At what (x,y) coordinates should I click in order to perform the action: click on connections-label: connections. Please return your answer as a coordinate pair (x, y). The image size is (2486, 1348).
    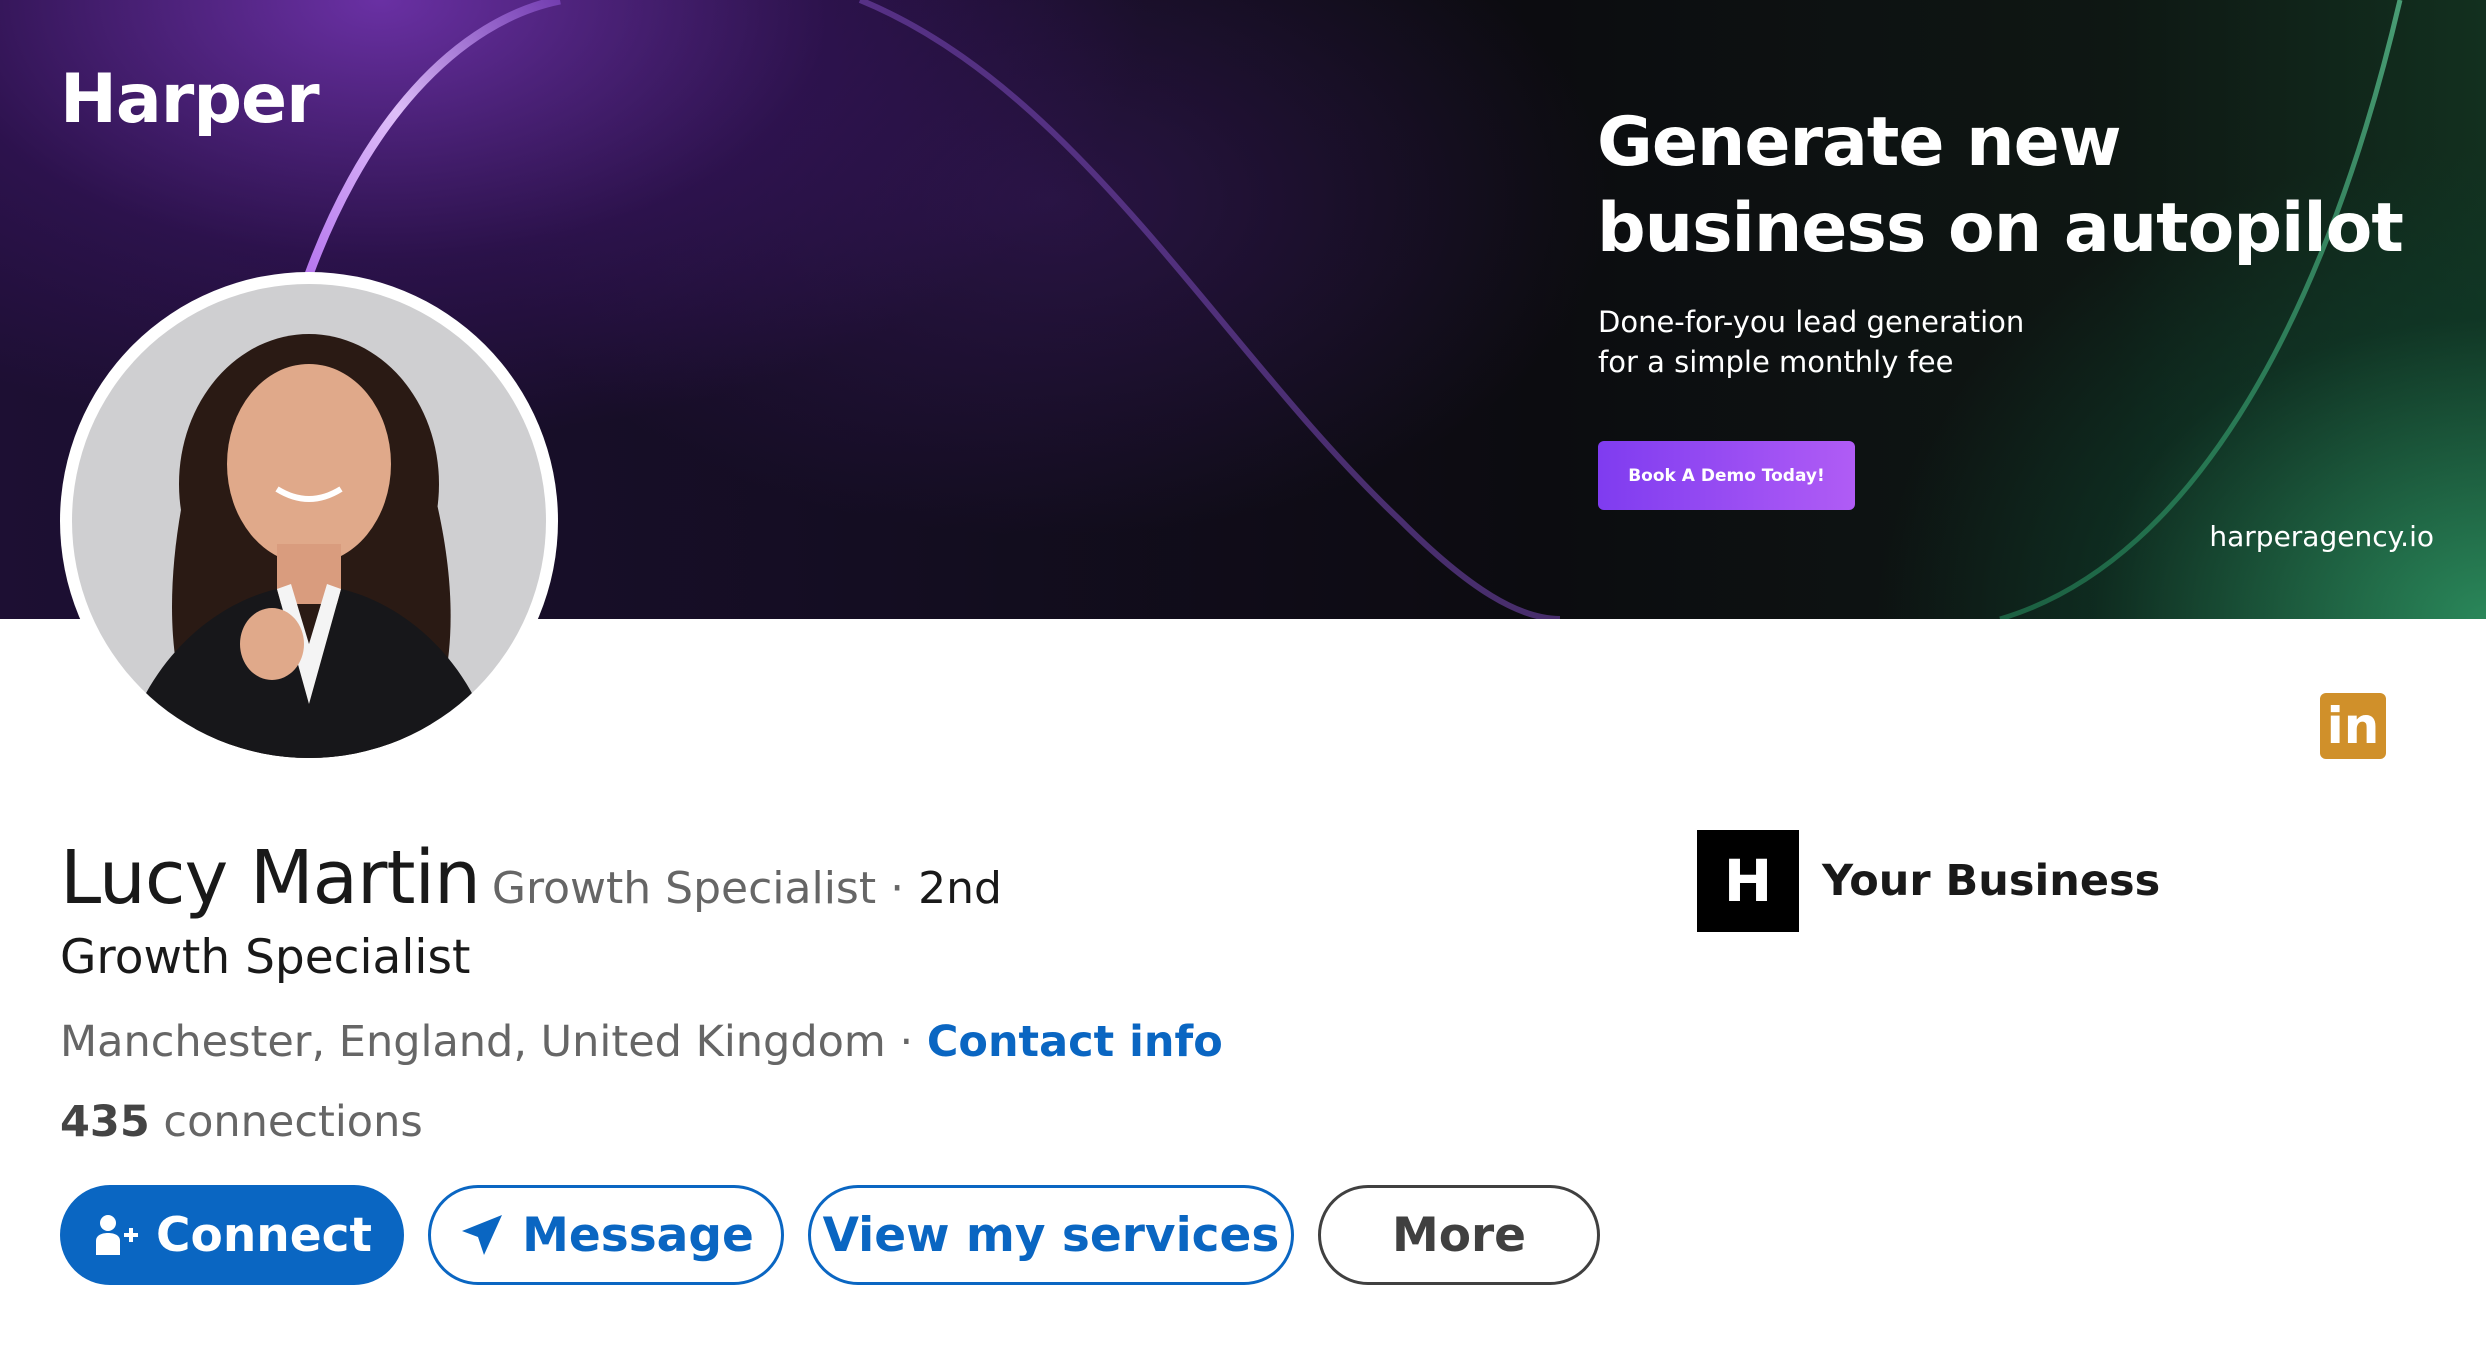
    Looking at the image, I should click on (286, 1122).